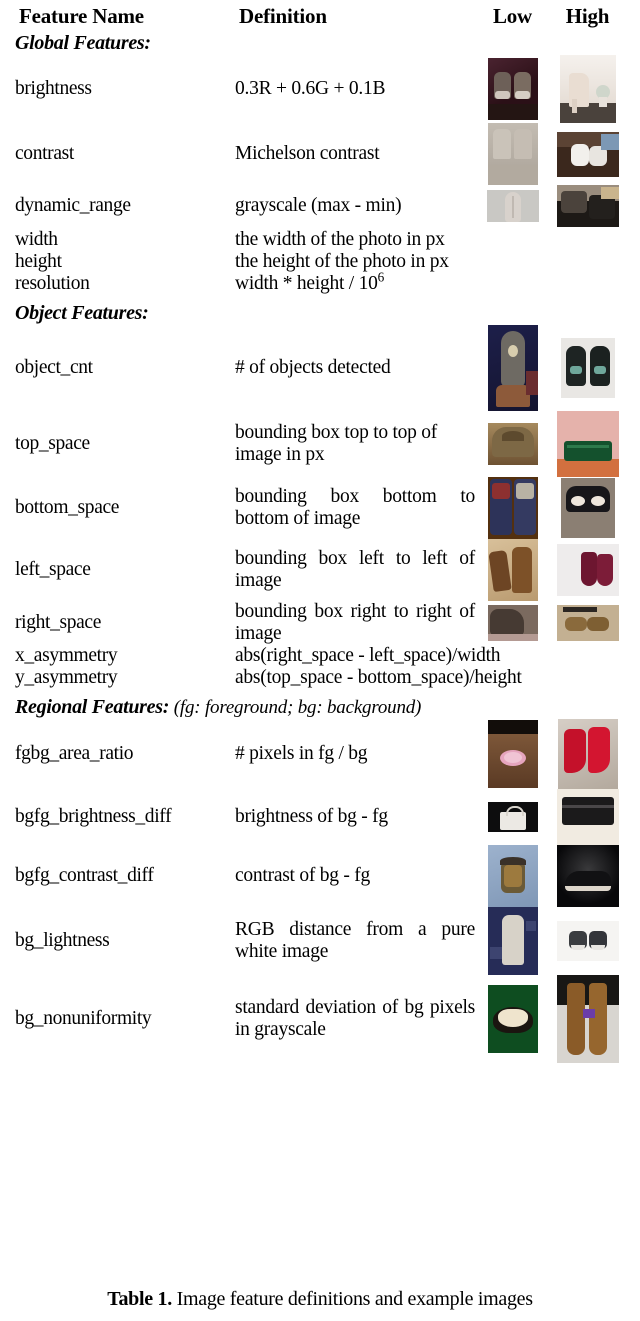  What do you see at coordinates (512, 239) in the screenshot?
I see `low-example-width` at bounding box center [512, 239].